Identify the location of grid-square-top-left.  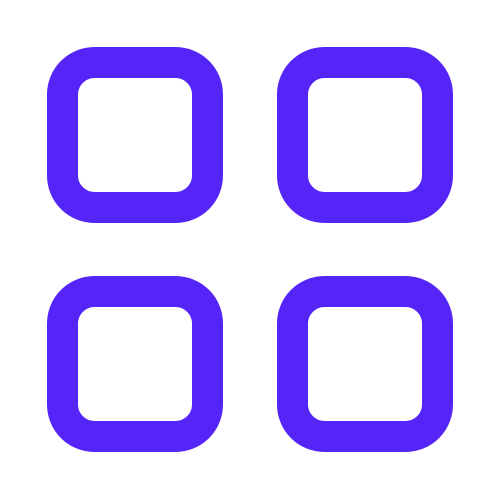
(135, 135).